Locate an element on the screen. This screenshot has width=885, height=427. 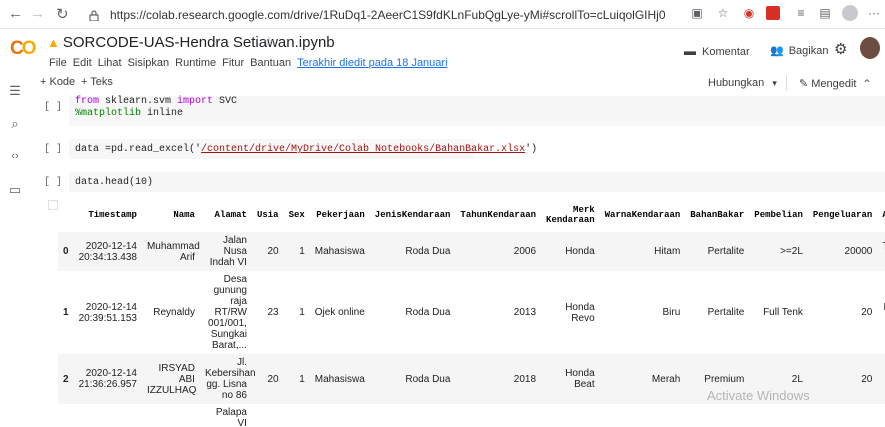
extension-red-icon is located at coordinates (773, 13).